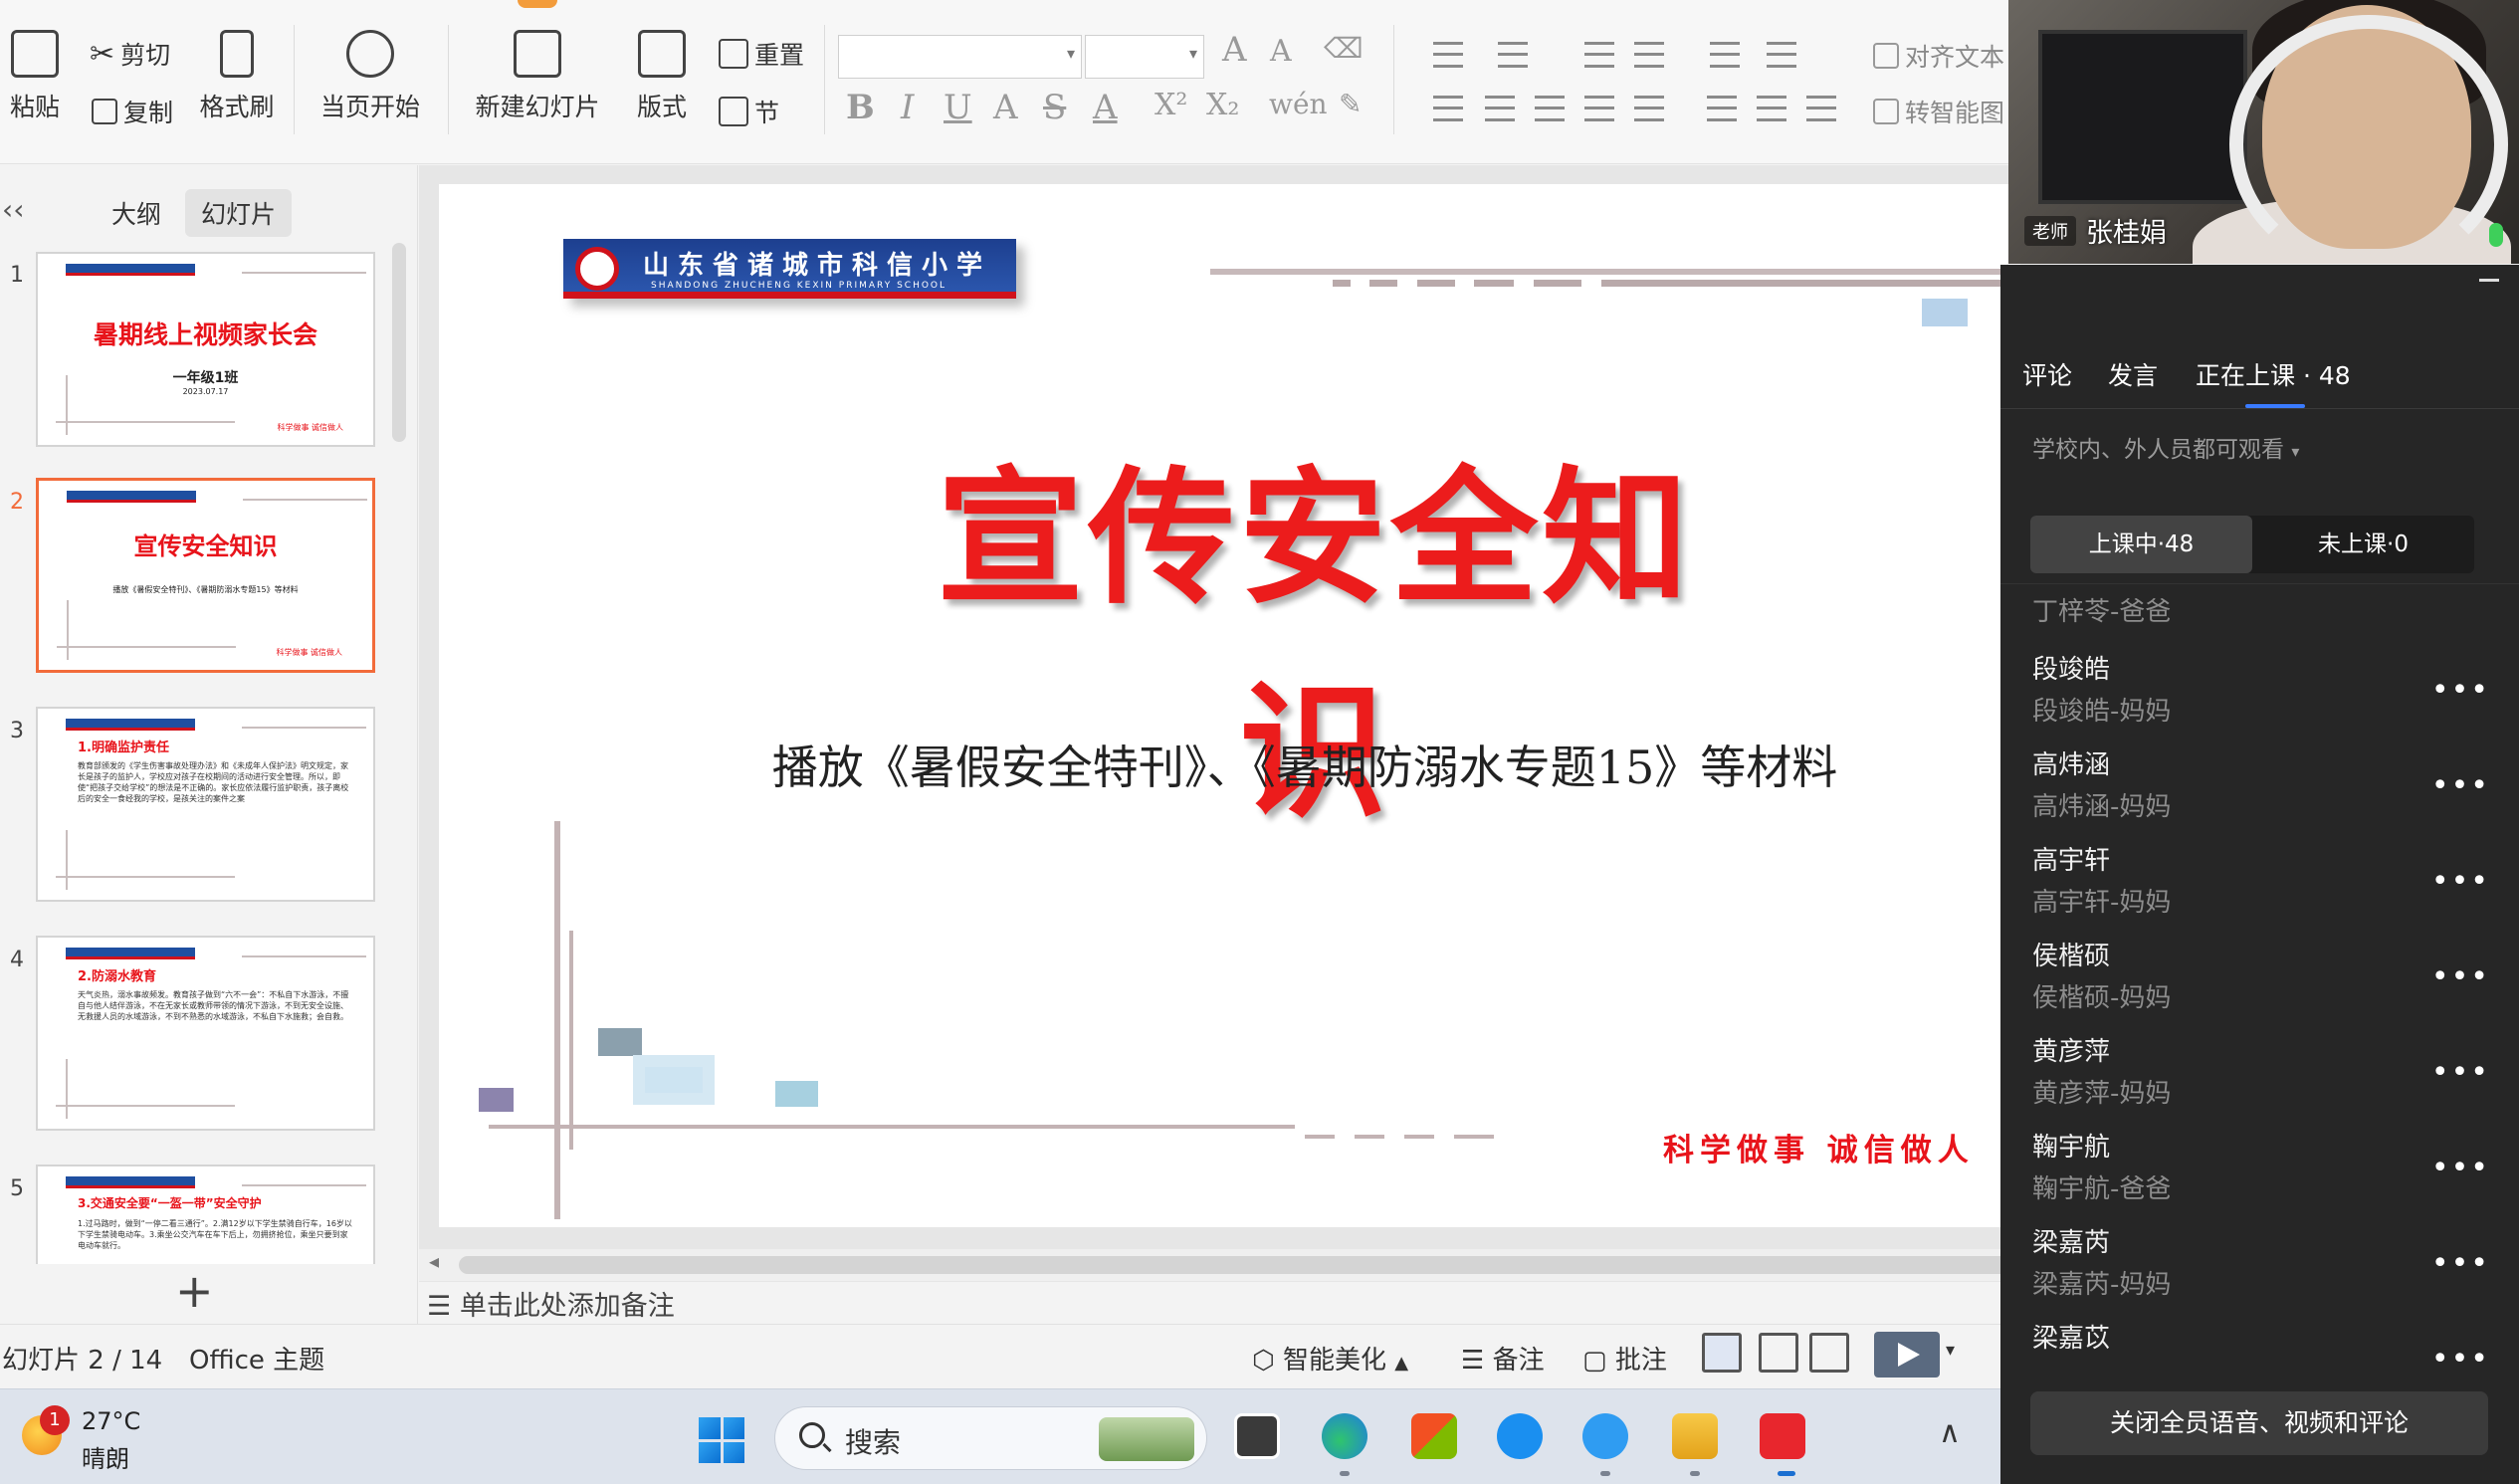  Describe the element at coordinates (1907, 1355) in the screenshot. I see `slideshow-play-button` at that location.